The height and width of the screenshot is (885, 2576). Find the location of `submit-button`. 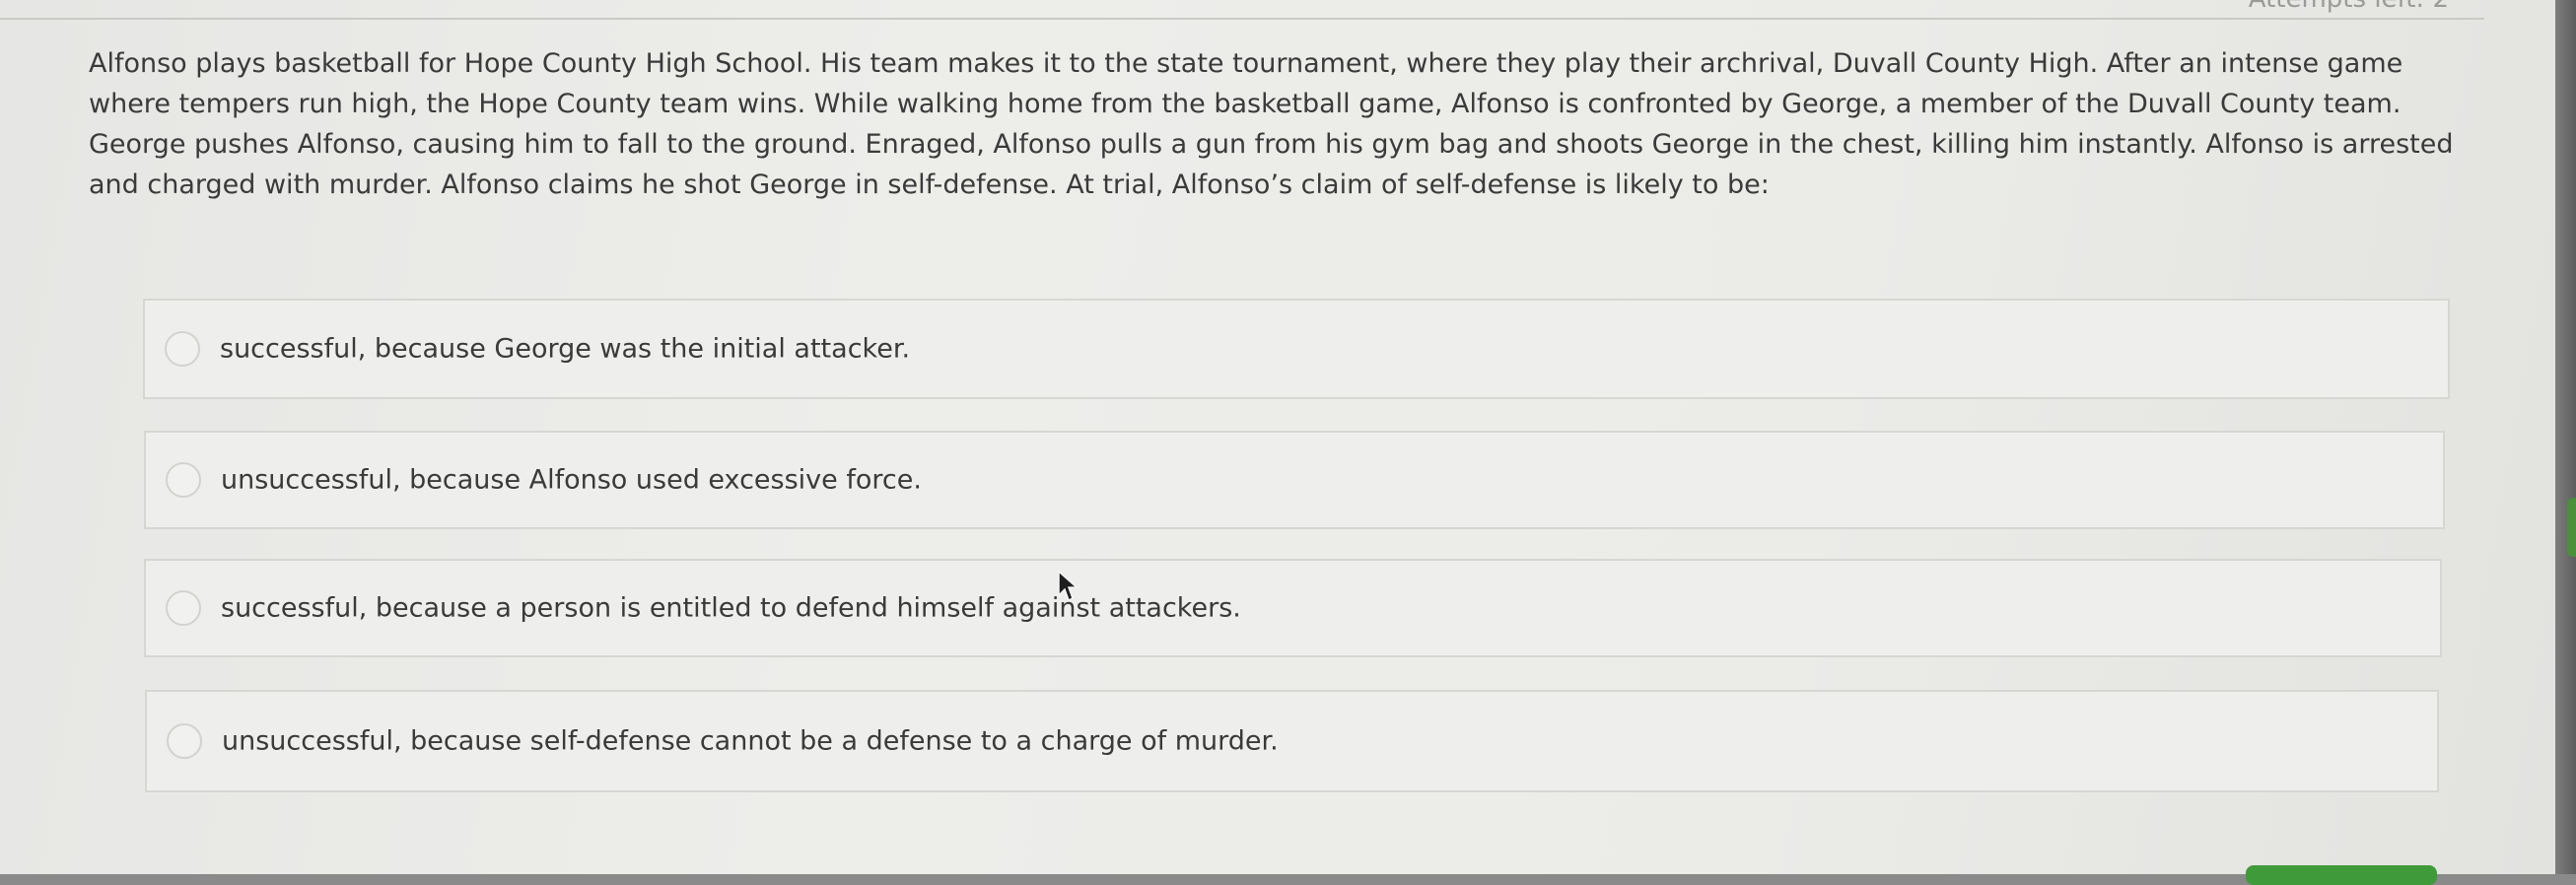

submit-button is located at coordinates (2341, 875).